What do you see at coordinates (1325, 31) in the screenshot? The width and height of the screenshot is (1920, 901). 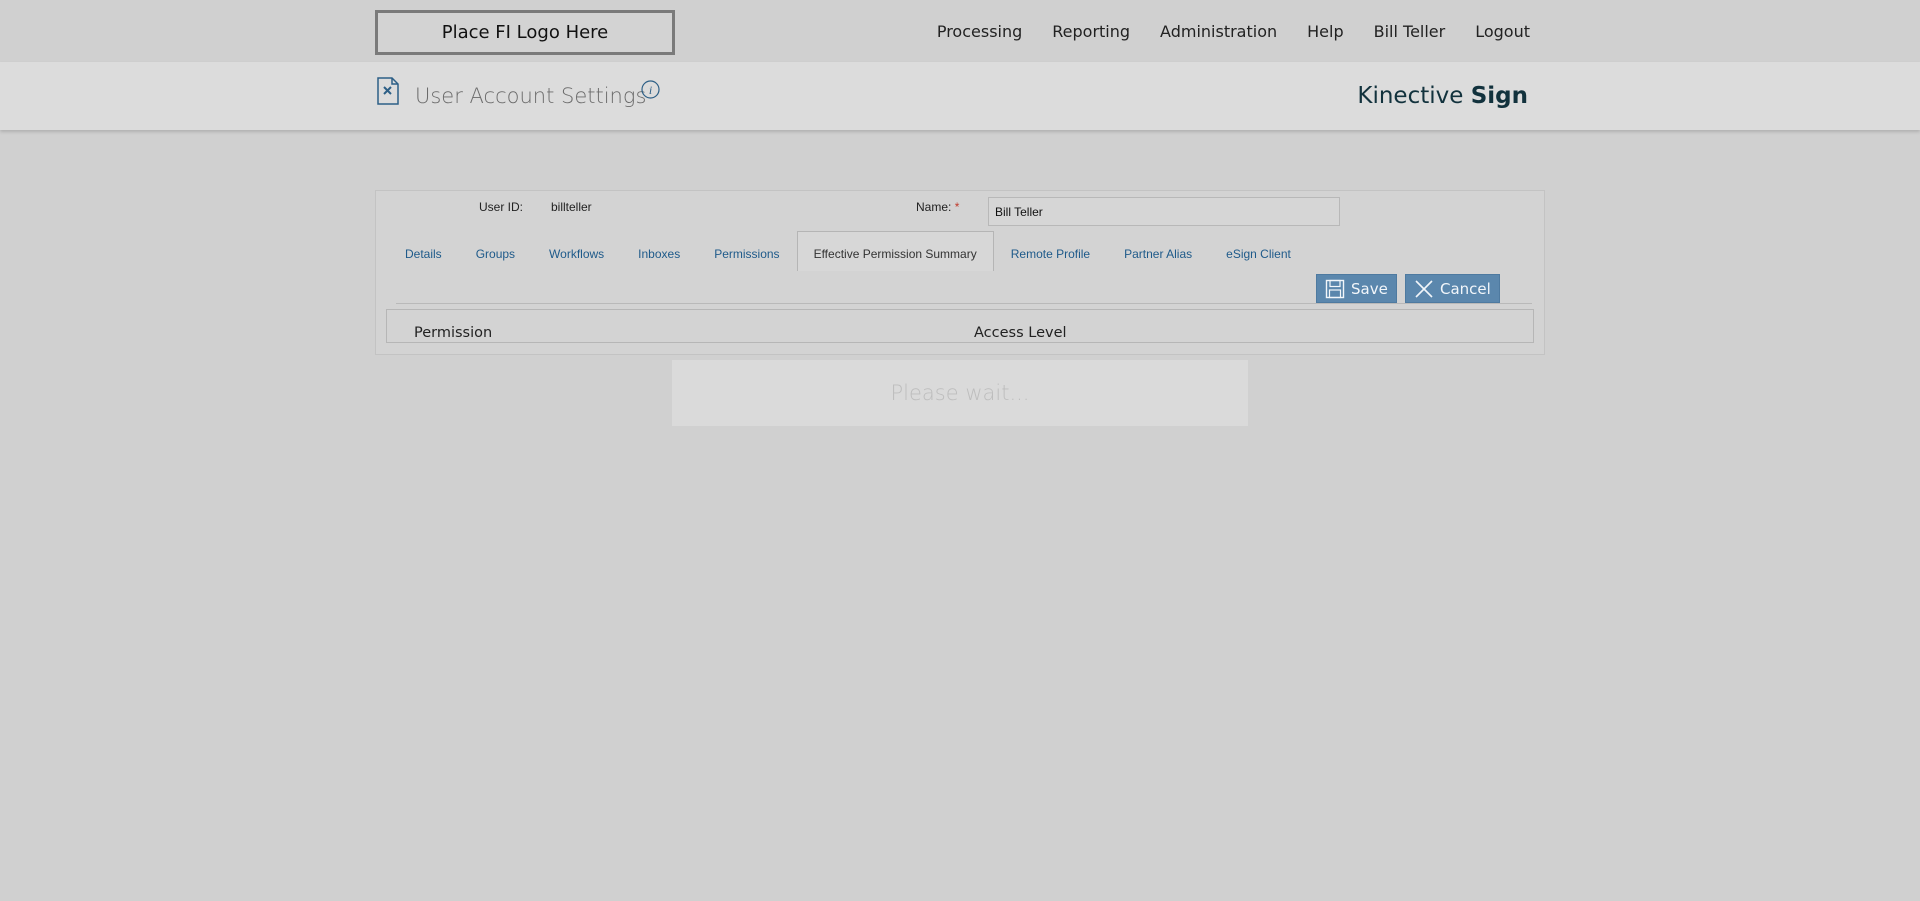 I see `nav-help: Help` at bounding box center [1325, 31].